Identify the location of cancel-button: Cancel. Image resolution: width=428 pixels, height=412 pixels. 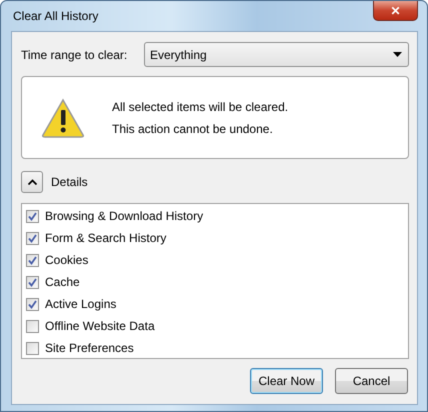
(371, 381).